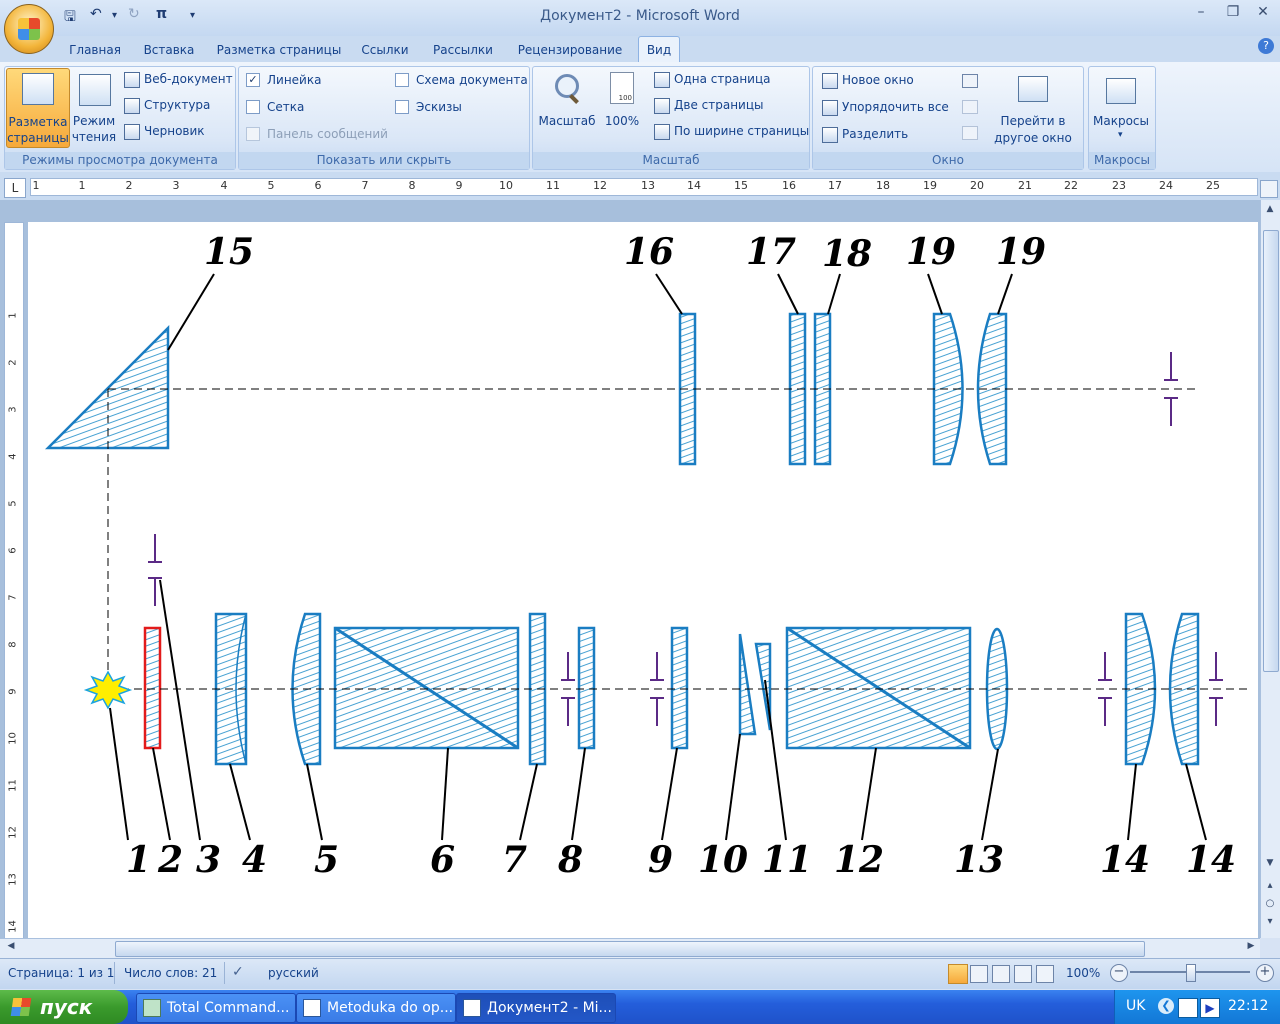 The width and height of the screenshot is (1280, 1024). What do you see at coordinates (1271, 451) in the screenshot?
I see `vertical-scroll-thumb` at bounding box center [1271, 451].